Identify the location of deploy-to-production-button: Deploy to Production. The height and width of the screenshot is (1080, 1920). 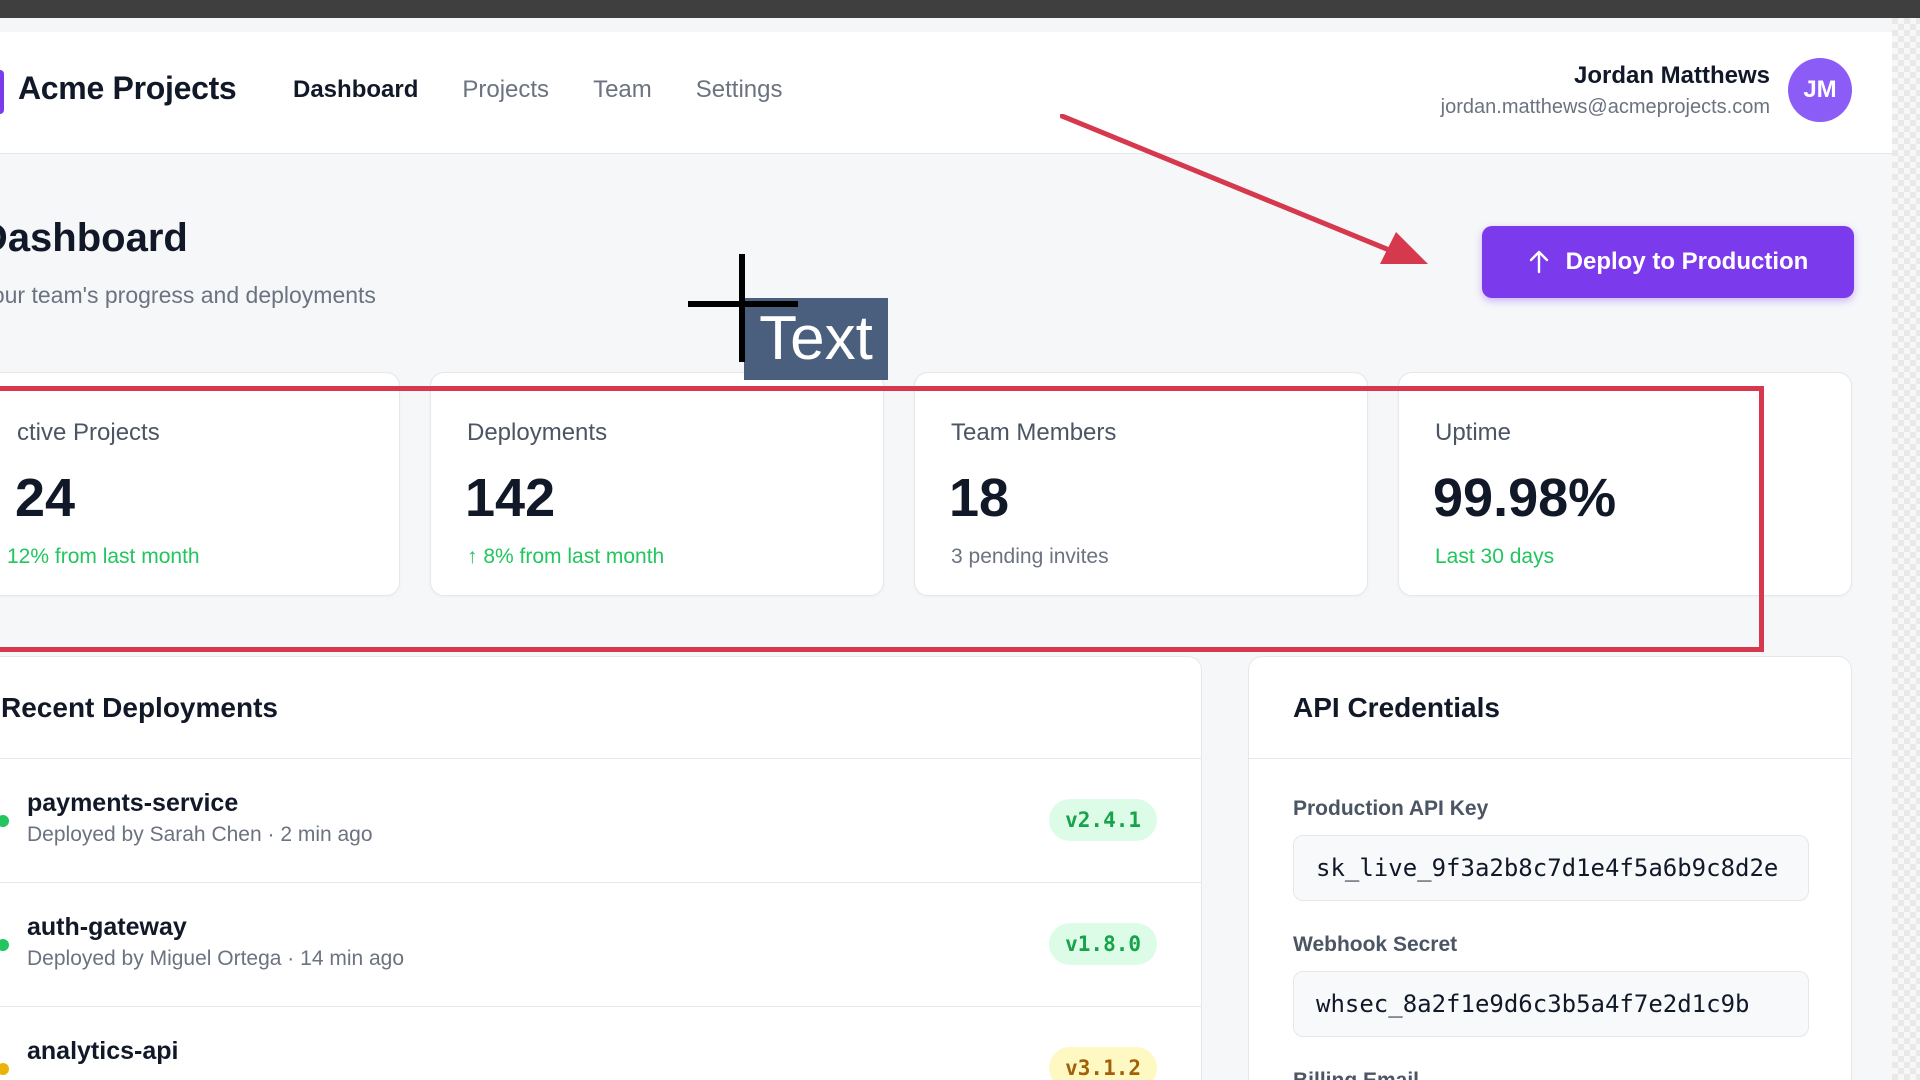
(1668, 262).